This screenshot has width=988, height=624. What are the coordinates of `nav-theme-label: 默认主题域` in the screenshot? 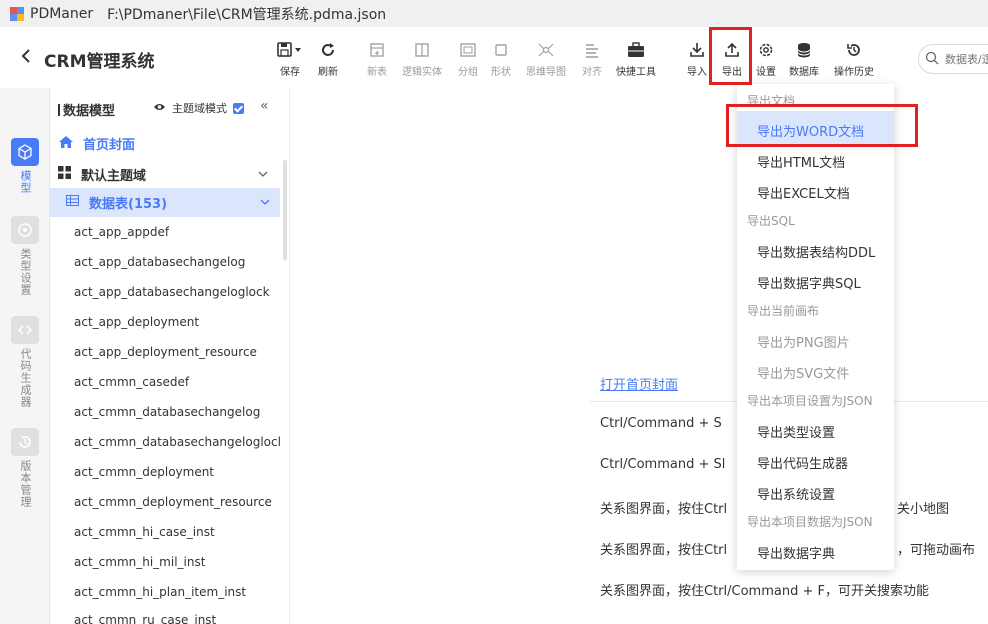 It's located at (114, 176).